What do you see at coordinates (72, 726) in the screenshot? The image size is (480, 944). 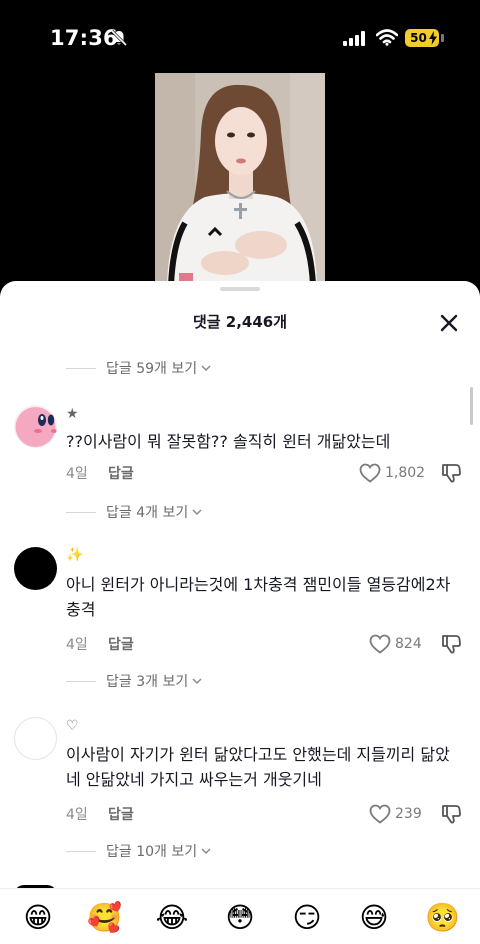 I see `comment-username: ♡` at bounding box center [72, 726].